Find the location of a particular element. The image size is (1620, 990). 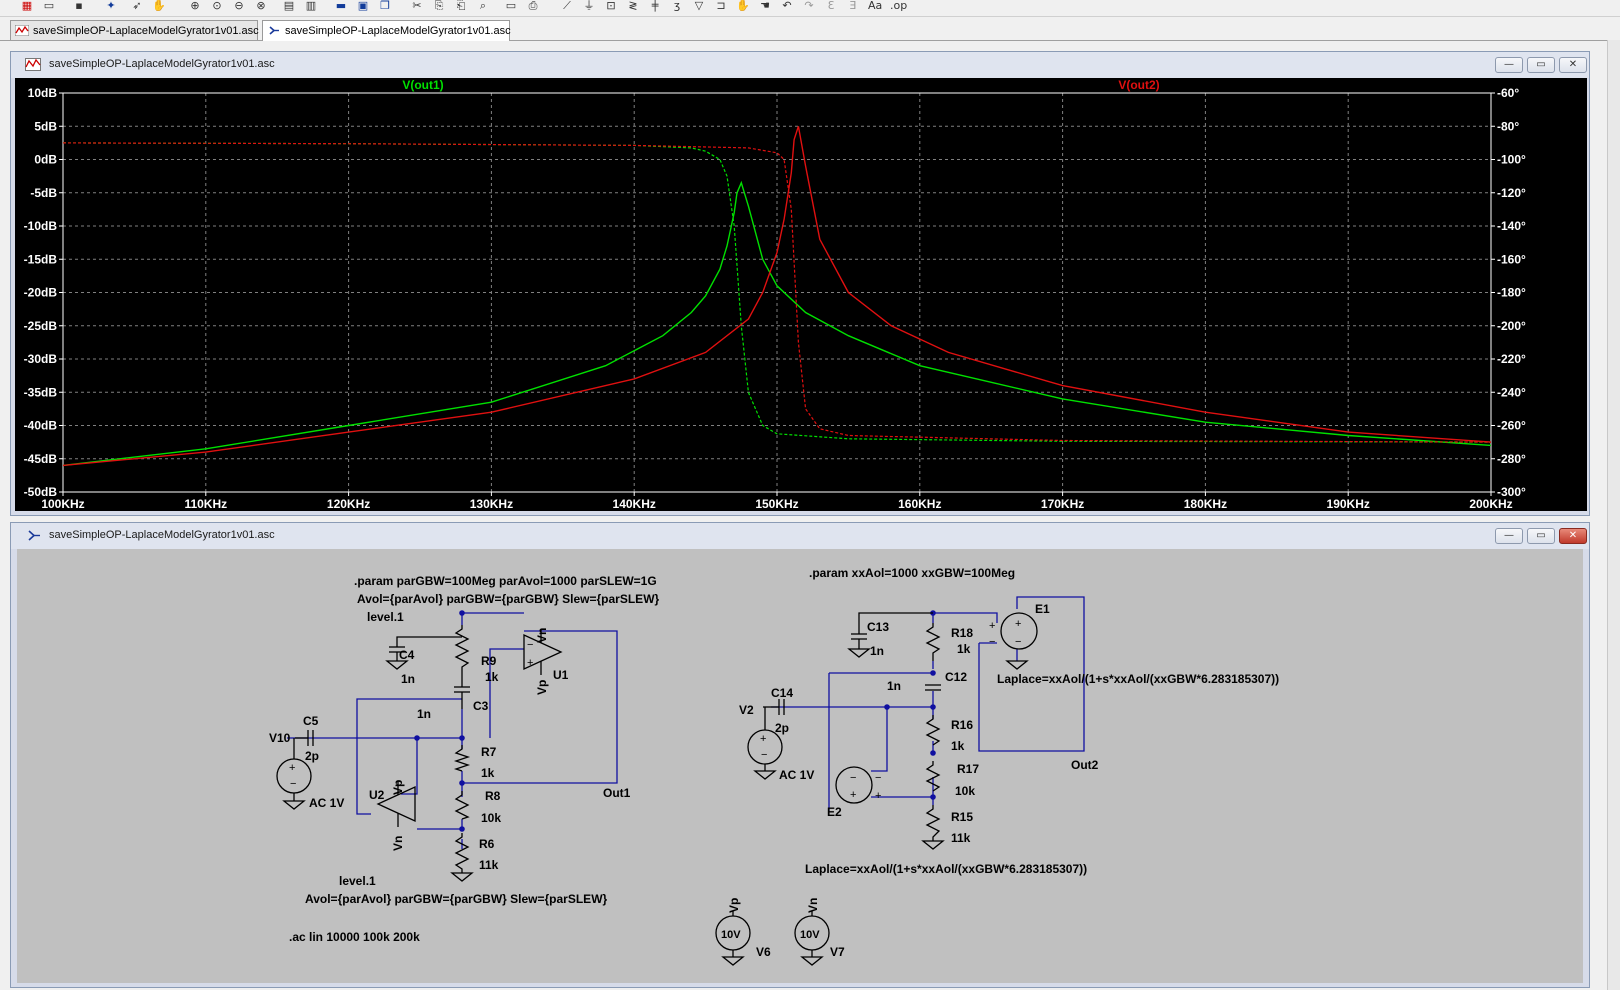

diode-icon: ▽ is located at coordinates (699, 6).